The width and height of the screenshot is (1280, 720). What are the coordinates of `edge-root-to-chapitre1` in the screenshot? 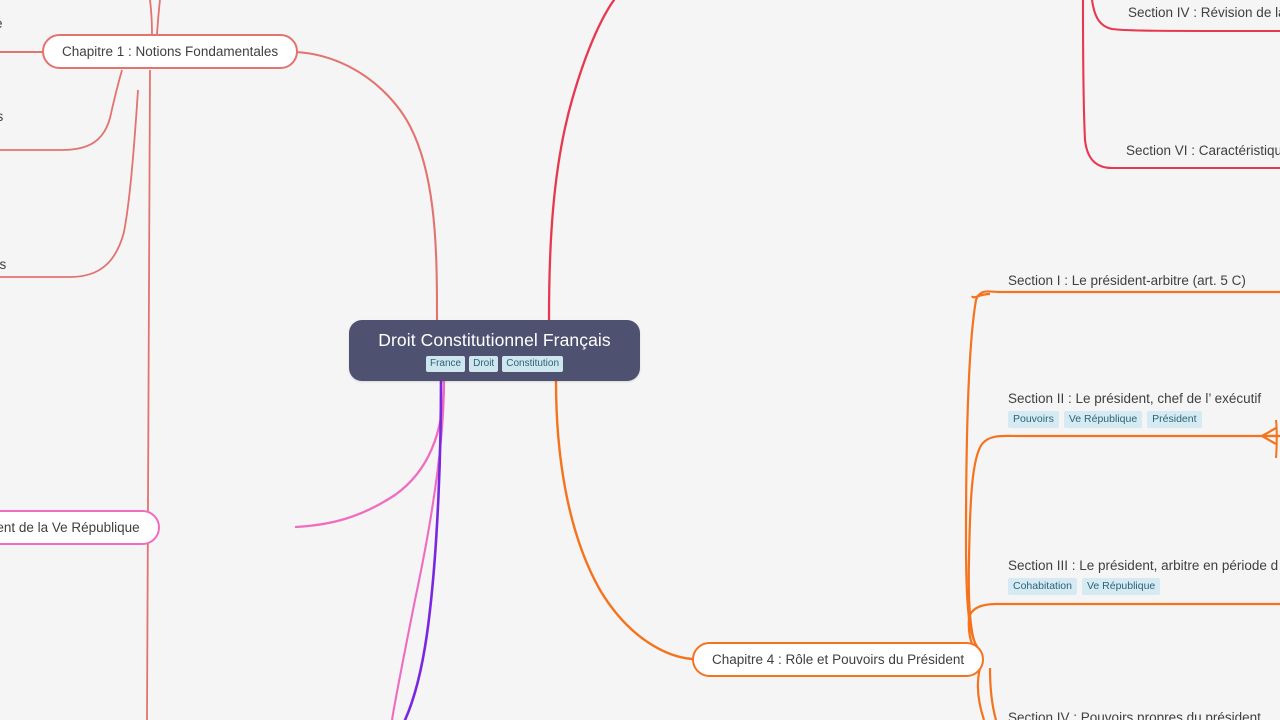 It's located at (366, 186).